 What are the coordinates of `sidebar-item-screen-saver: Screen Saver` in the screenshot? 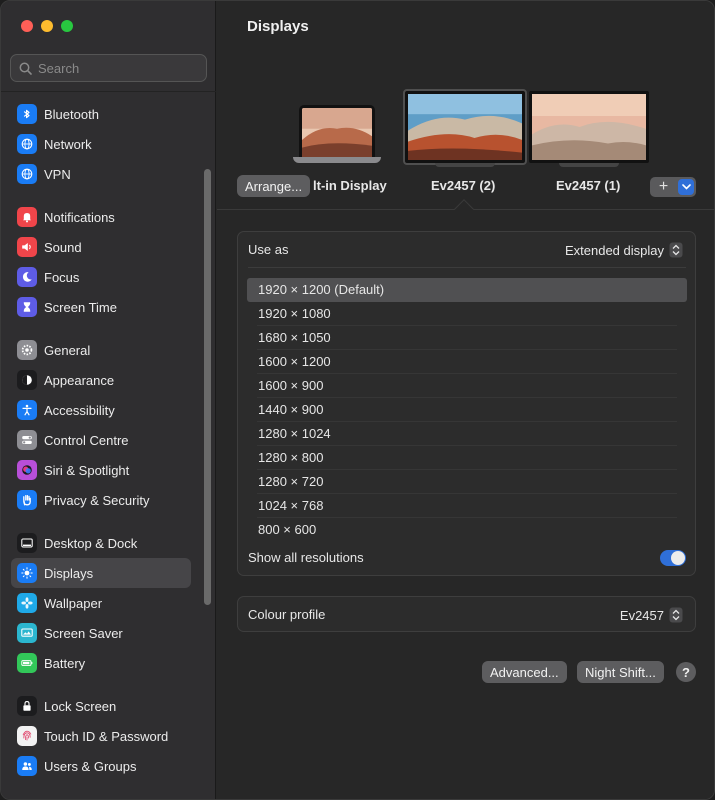 It's located at (101, 633).